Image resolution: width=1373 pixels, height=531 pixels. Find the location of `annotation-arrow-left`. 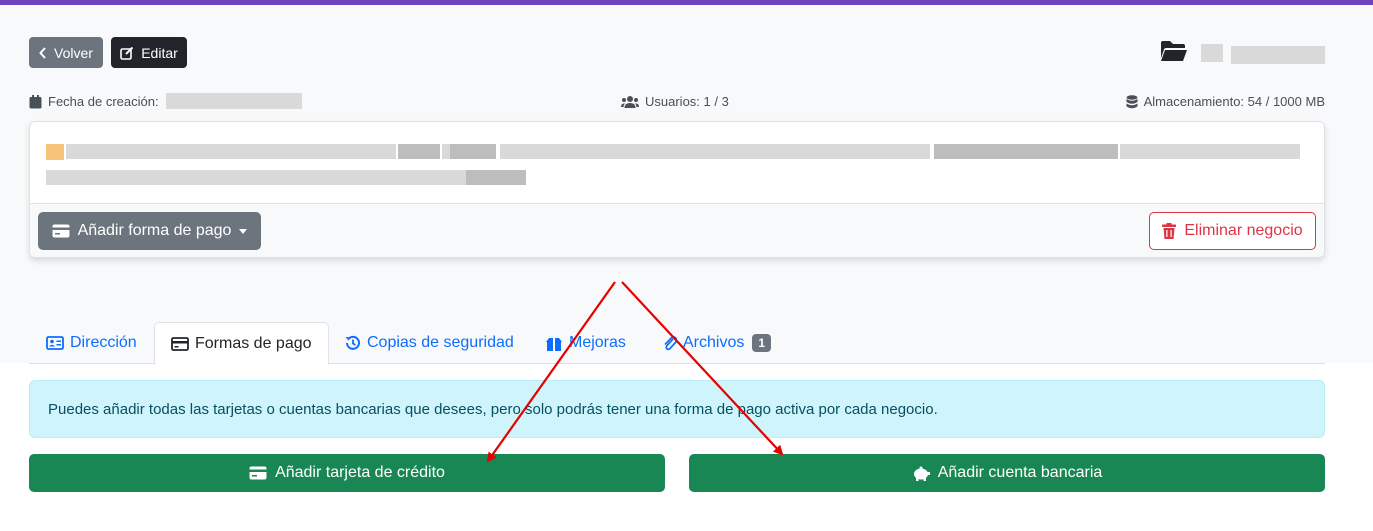

annotation-arrow-left is located at coordinates (551, 372).